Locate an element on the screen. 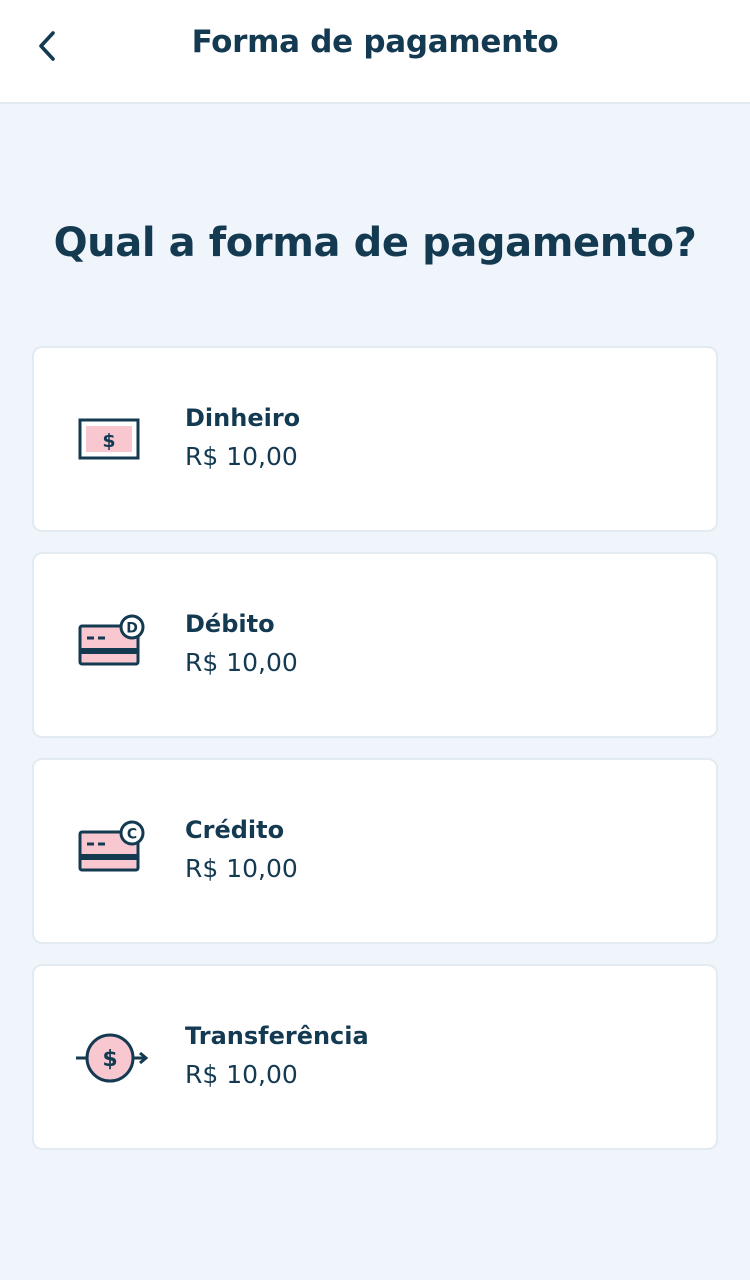 The height and width of the screenshot is (1280, 750). payment-question-heading: Qual a forma de pagamento? is located at coordinates (375, 243).